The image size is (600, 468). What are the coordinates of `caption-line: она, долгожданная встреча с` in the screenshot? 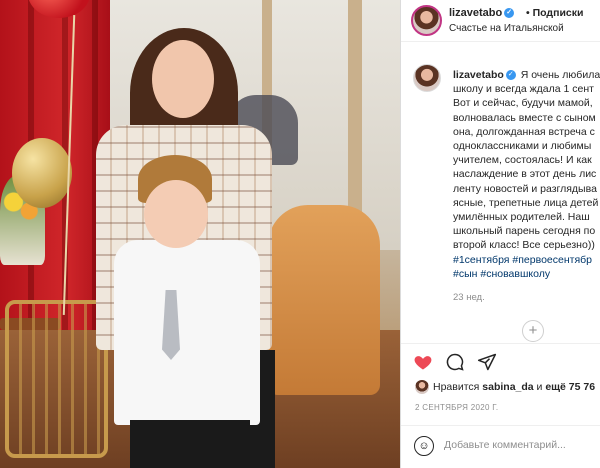 It's located at (524, 131).